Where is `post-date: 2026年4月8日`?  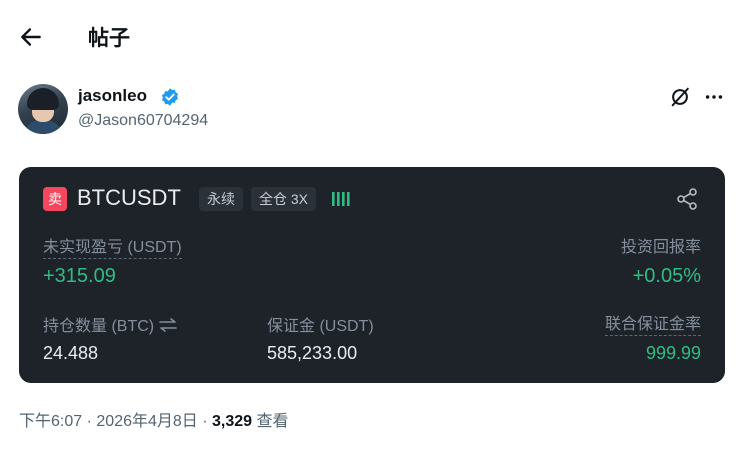
post-date: 2026年4月8日 is located at coordinates (146, 421).